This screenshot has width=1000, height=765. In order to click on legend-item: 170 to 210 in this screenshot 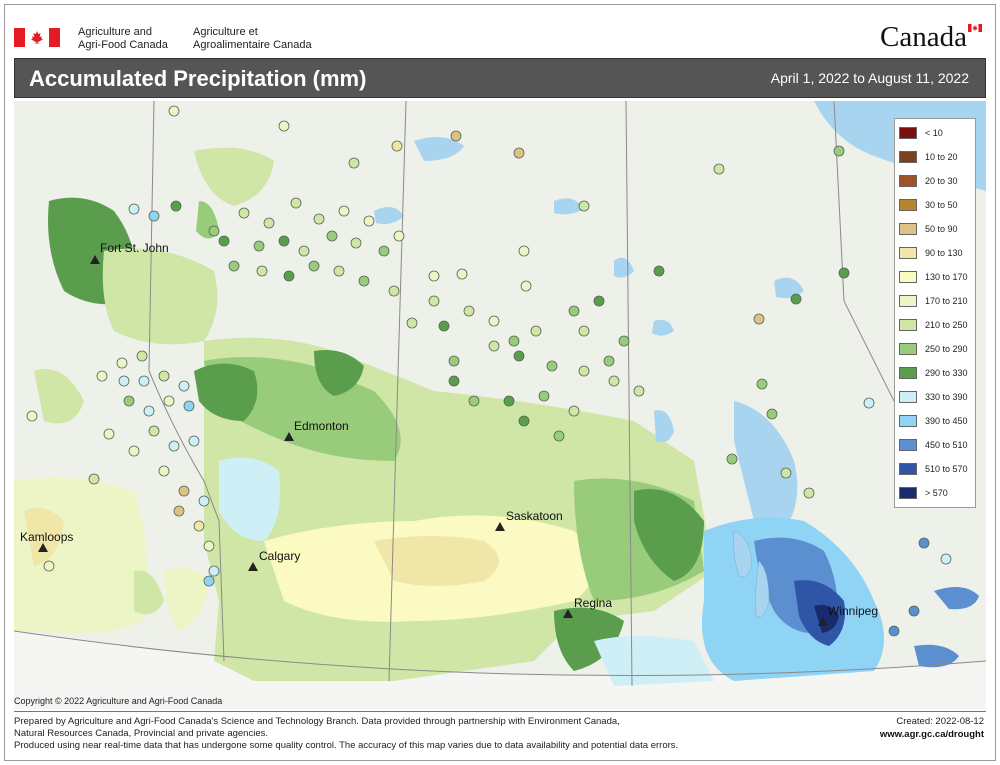, I will do `click(937, 302)`.